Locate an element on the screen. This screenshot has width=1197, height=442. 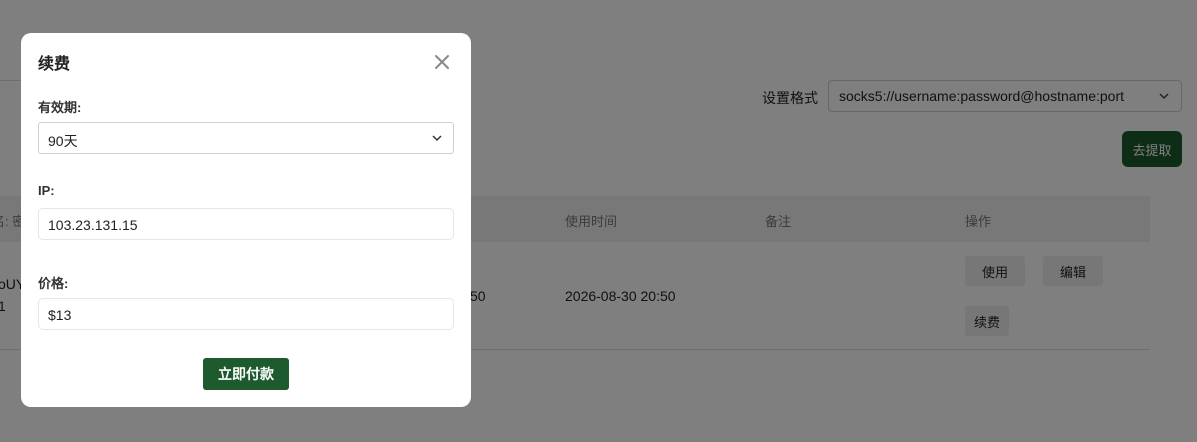
validity-label: 有效期: is located at coordinates (60, 107).